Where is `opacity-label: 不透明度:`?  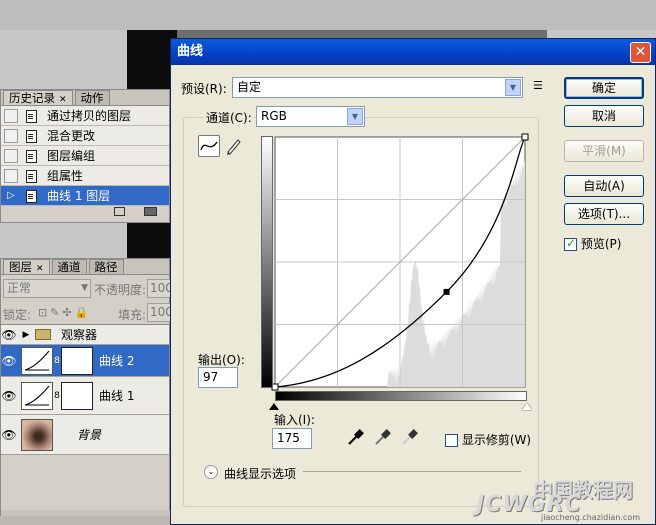 opacity-label: 不透明度: is located at coordinates (120, 290).